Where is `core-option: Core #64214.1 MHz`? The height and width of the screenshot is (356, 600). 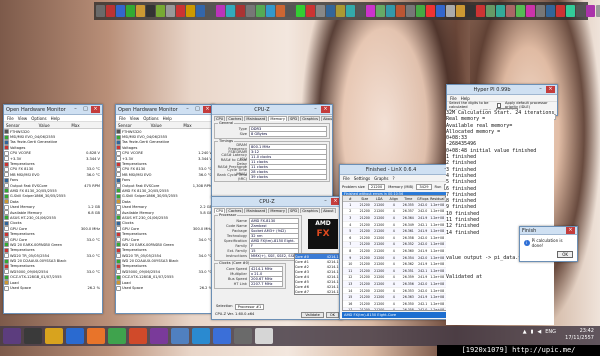
core-option: Core #64214.1 MHz is located at coordinates (318, 286).